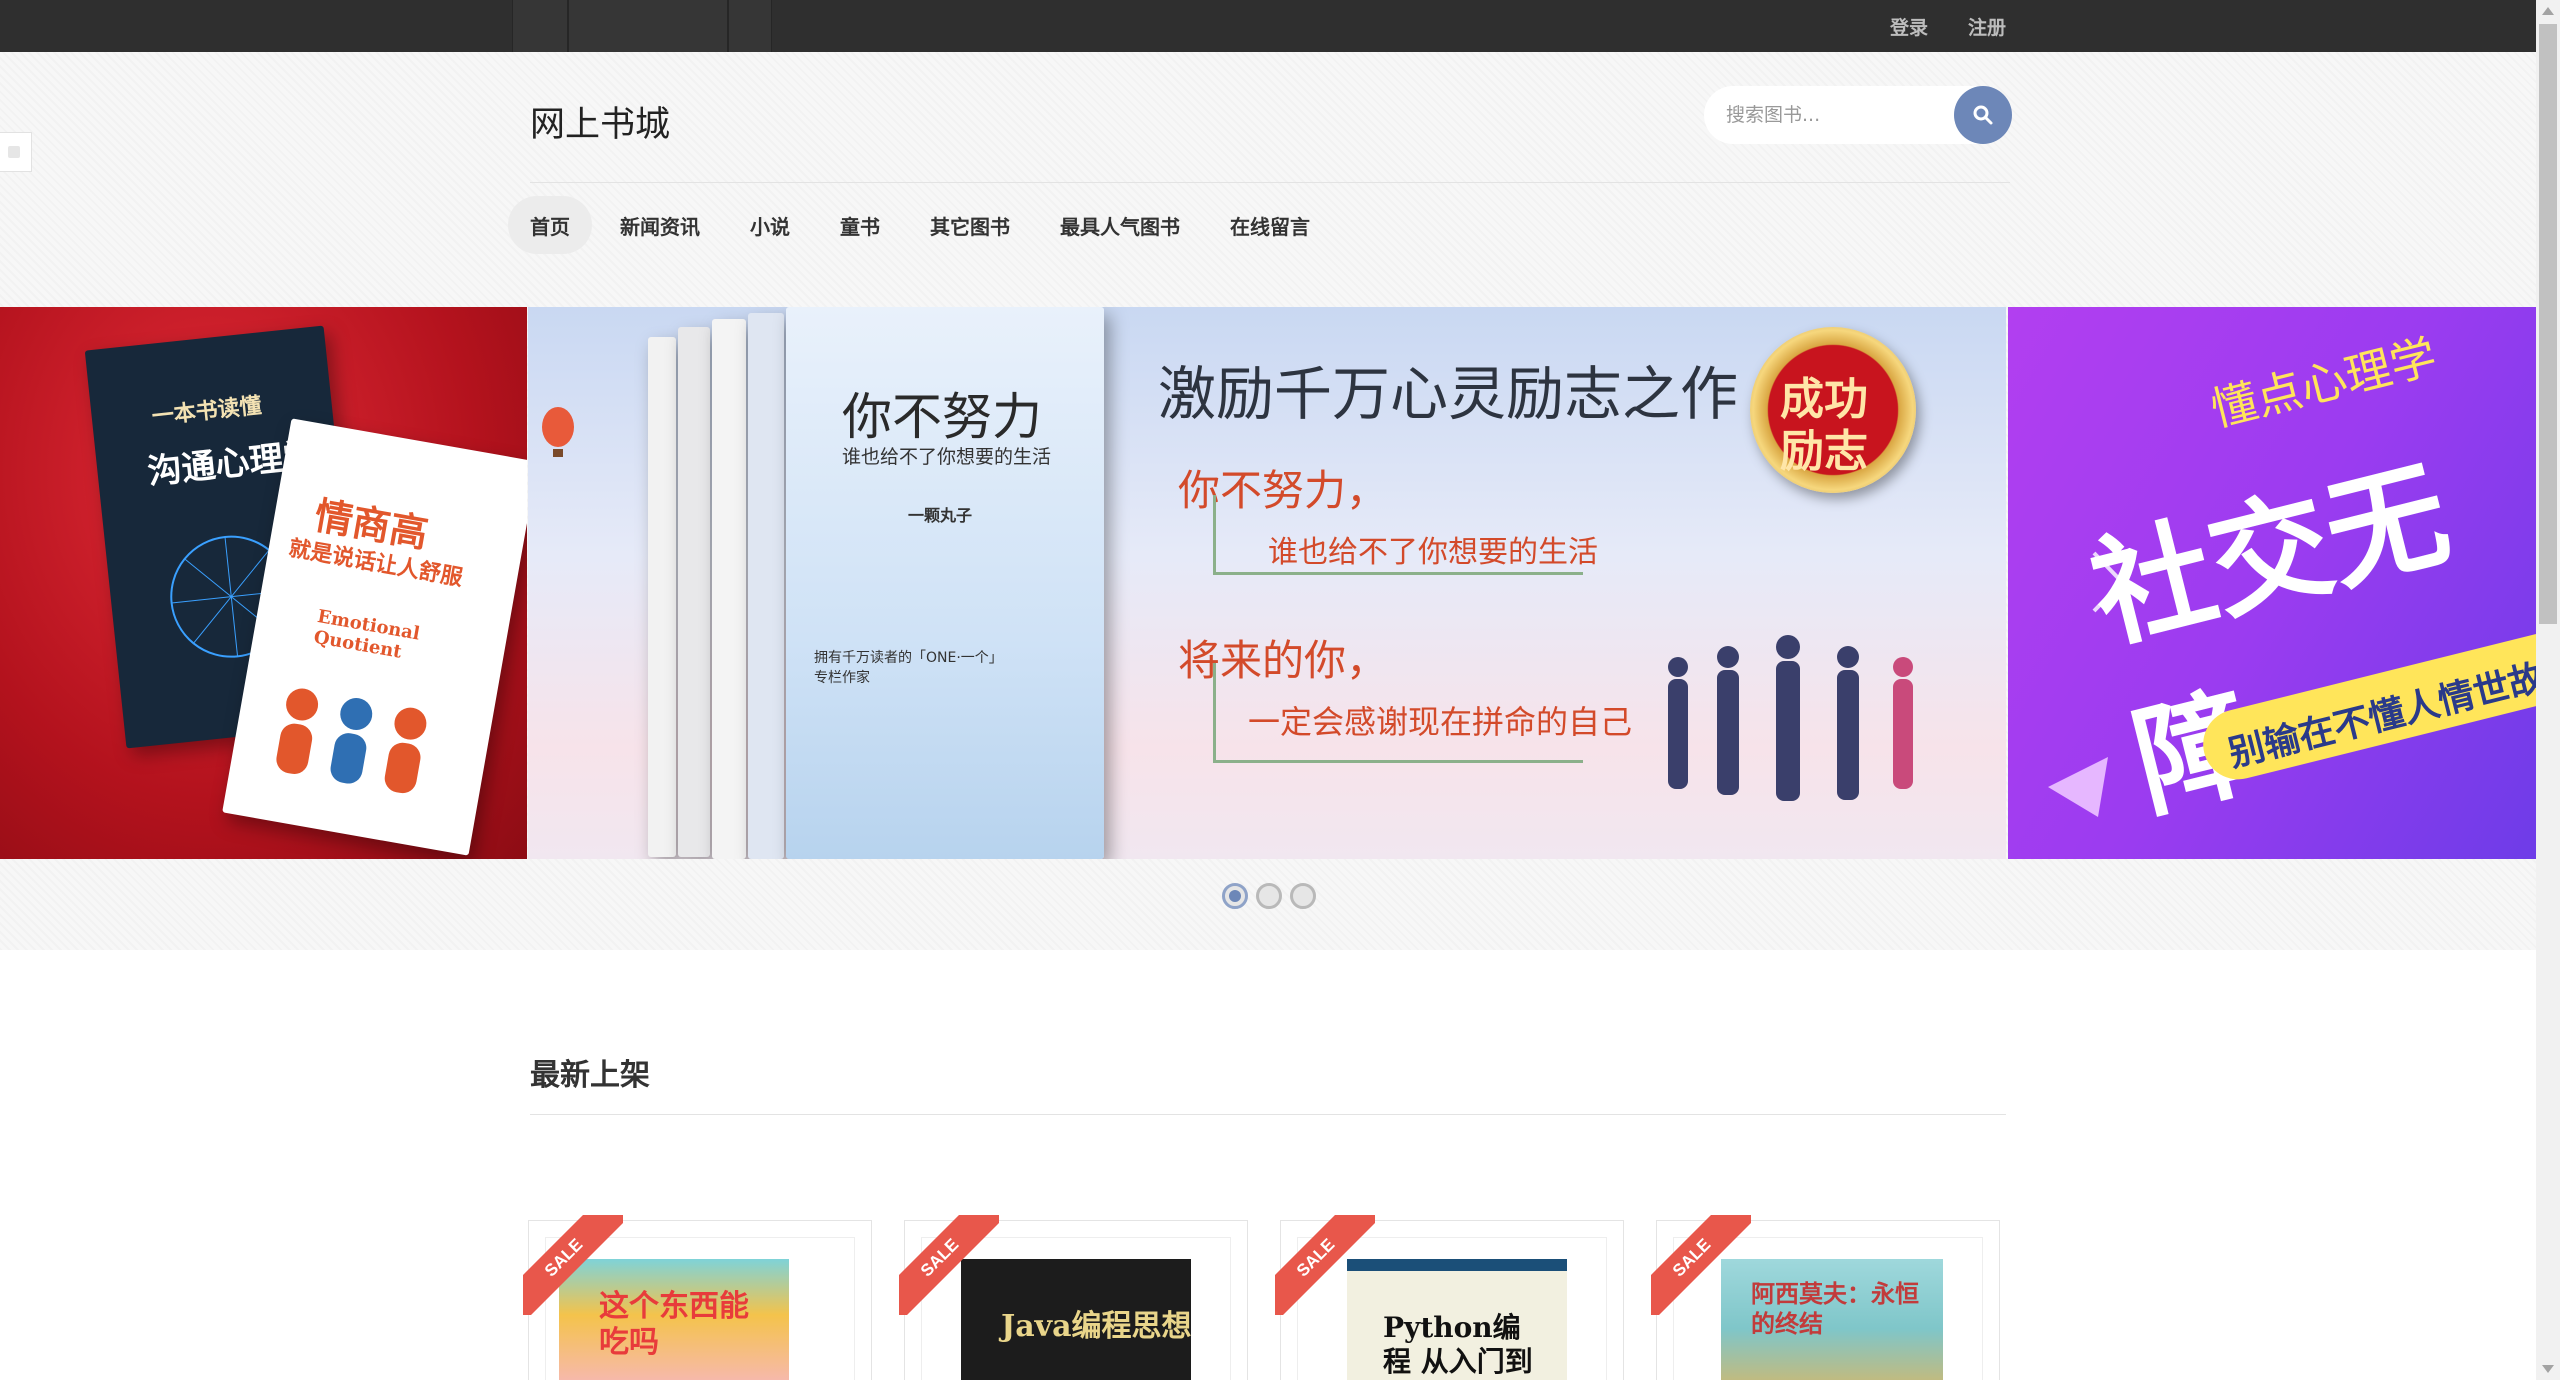  I want to click on login-link: 登录, so click(1909, 26).